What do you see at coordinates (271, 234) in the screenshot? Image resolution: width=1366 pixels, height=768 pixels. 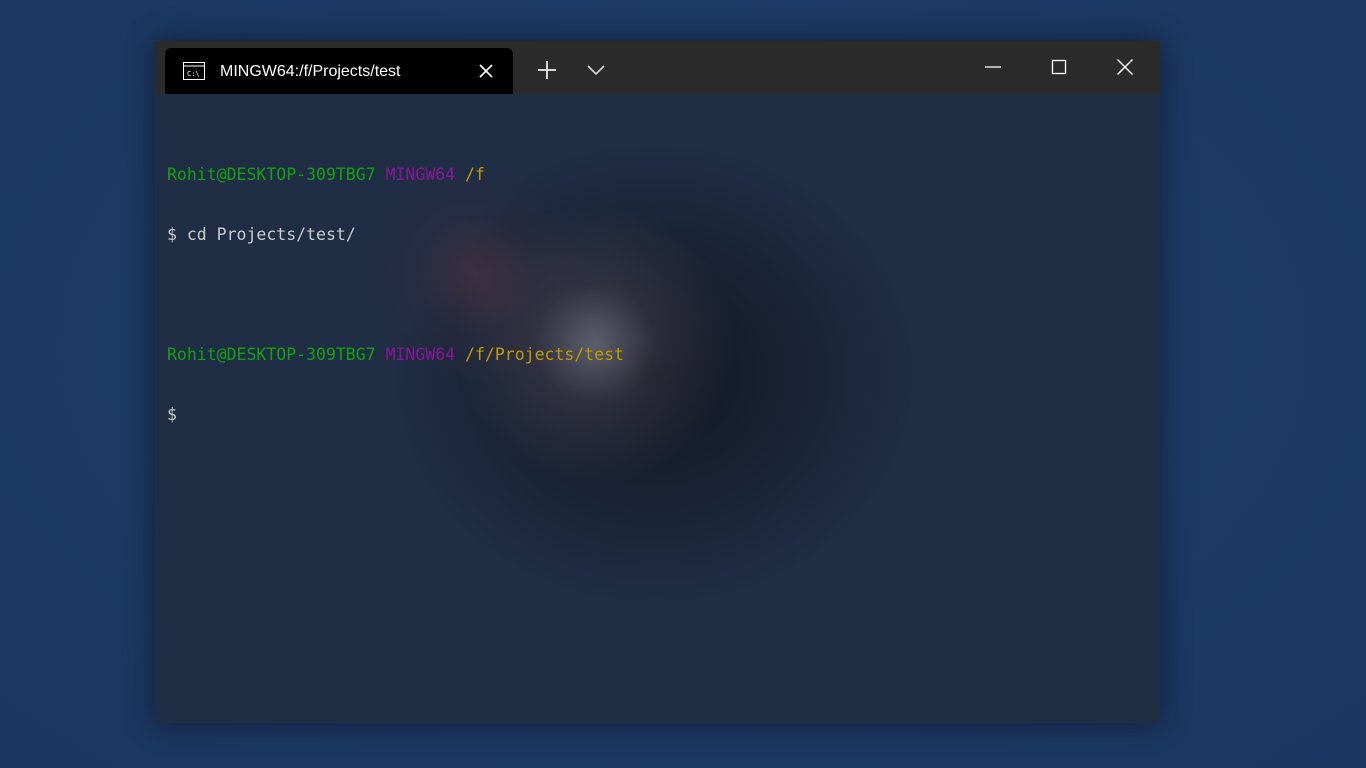 I see `command-text: cd Projects/test/` at bounding box center [271, 234].